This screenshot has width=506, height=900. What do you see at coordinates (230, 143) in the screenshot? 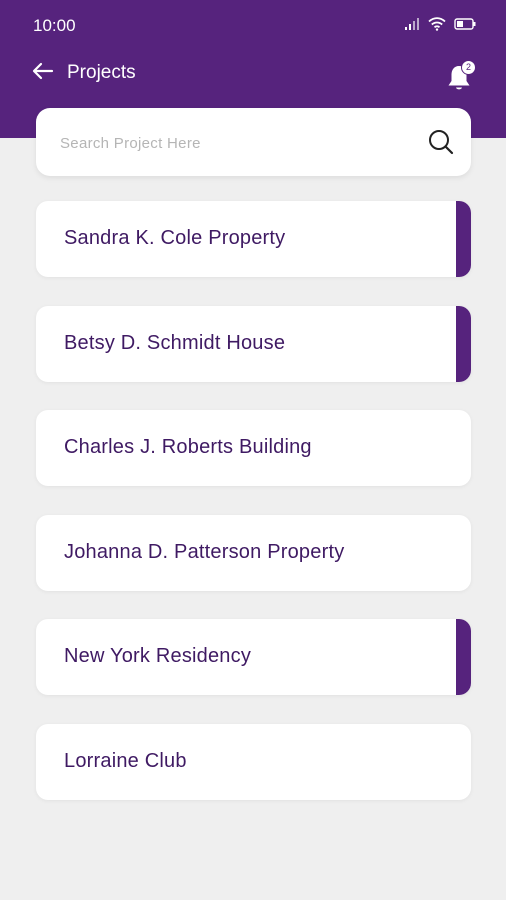
I see `search-input` at bounding box center [230, 143].